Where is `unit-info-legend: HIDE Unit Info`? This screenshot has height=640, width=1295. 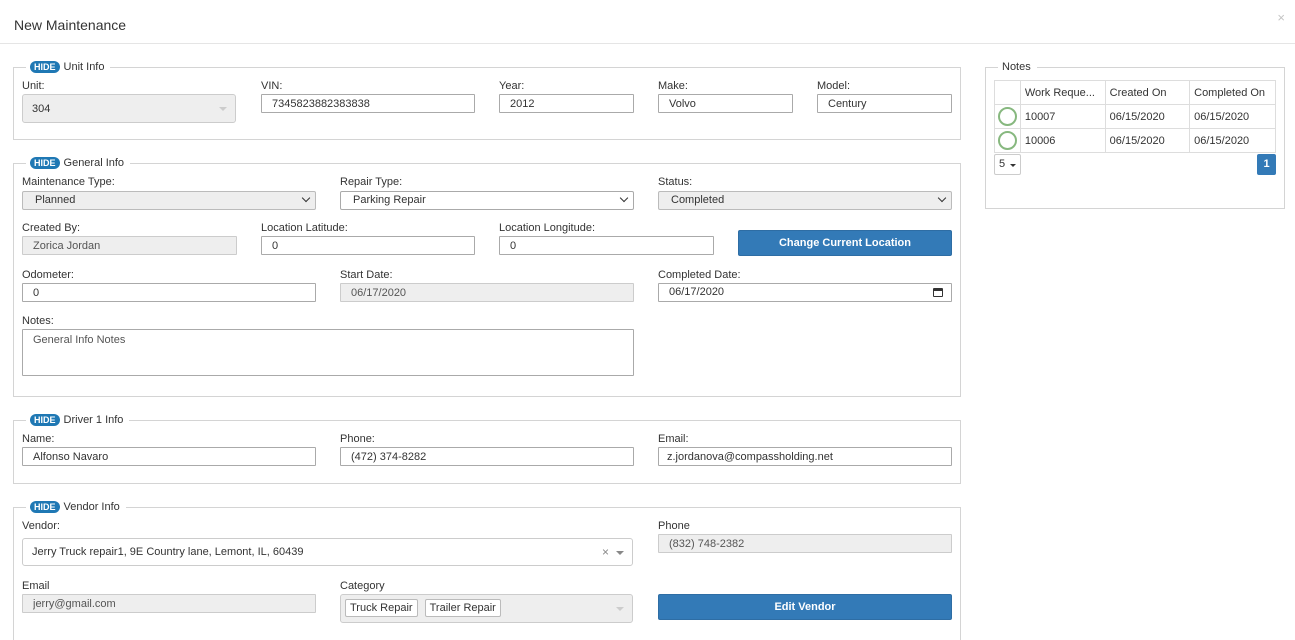 unit-info-legend: HIDE Unit Info is located at coordinates (68, 67).